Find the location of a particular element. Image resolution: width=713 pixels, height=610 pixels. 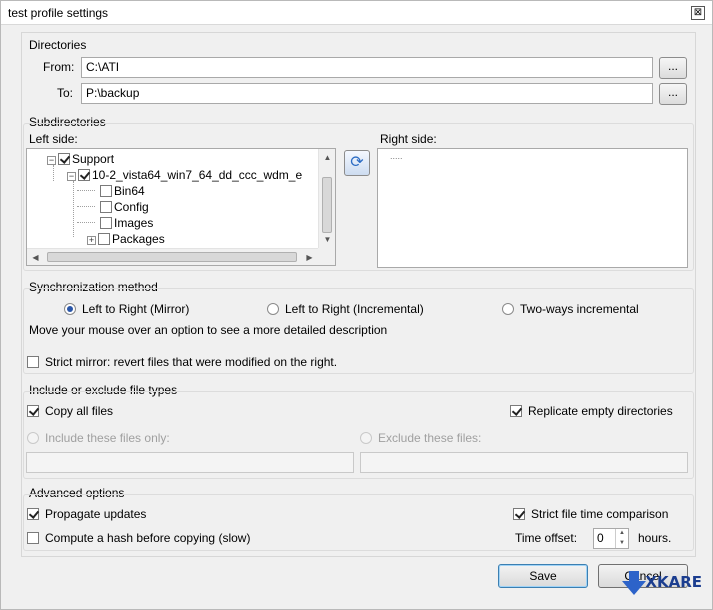

tree-node-label: Packages is located at coordinates (138, 239).